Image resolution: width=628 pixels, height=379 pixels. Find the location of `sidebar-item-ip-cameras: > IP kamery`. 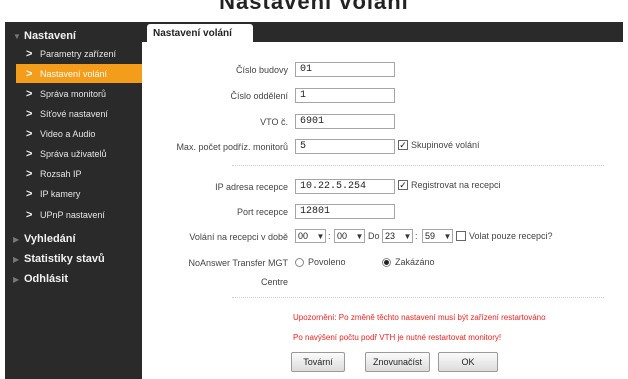

sidebar-item-ip-cameras: > IP kamery is located at coordinates (79, 193).